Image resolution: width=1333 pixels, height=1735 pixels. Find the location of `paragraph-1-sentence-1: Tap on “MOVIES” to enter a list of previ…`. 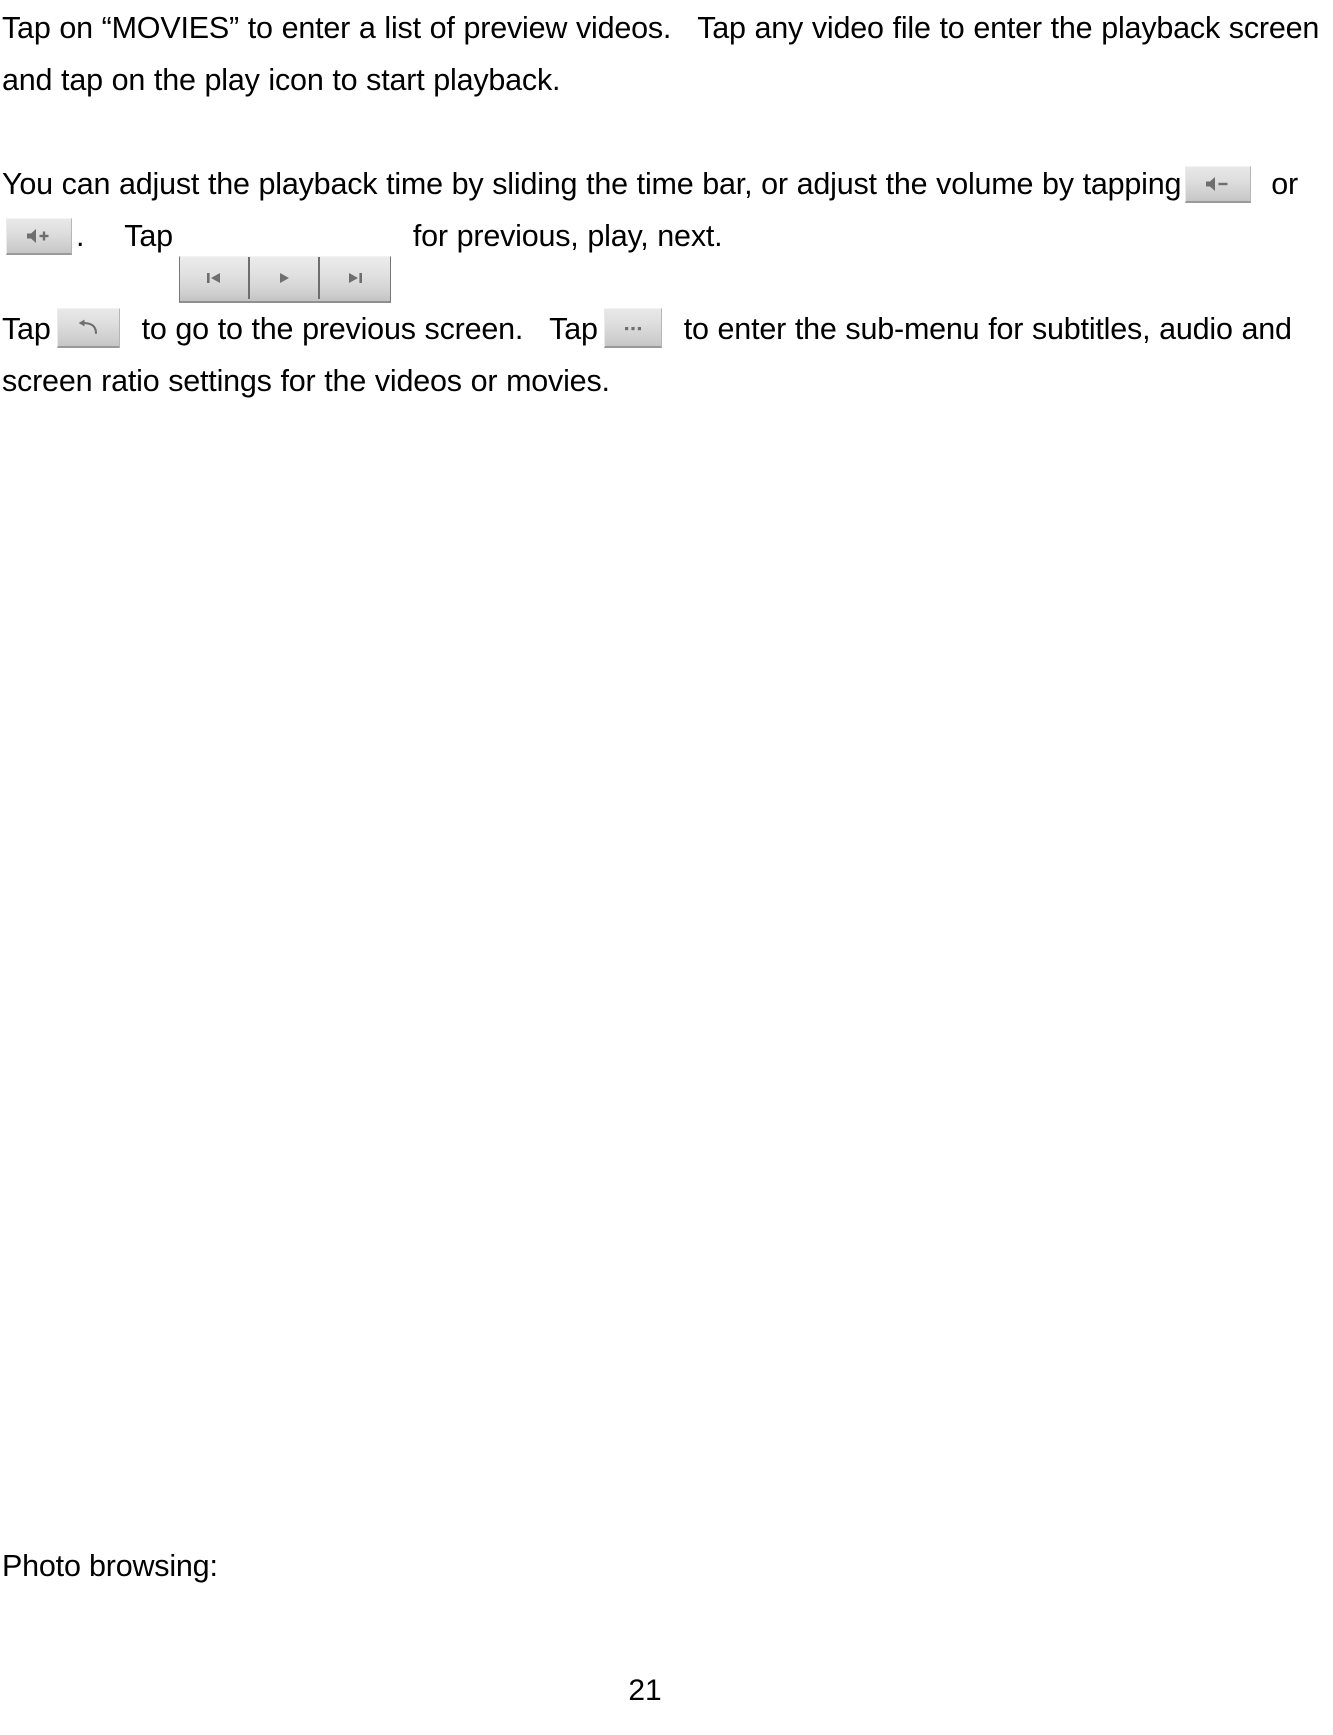

paragraph-1-sentence-1: Tap on “MOVIES” to enter a list of previ… is located at coordinates (337, 28).